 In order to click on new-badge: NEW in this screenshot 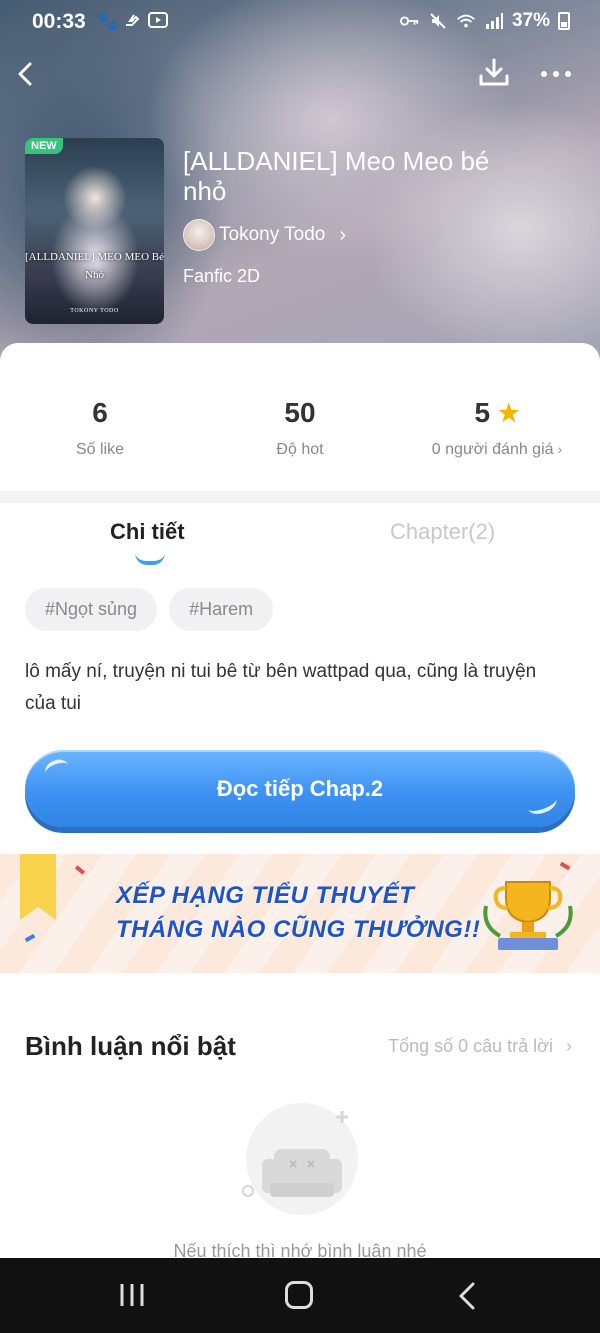, I will do `click(44, 146)`.